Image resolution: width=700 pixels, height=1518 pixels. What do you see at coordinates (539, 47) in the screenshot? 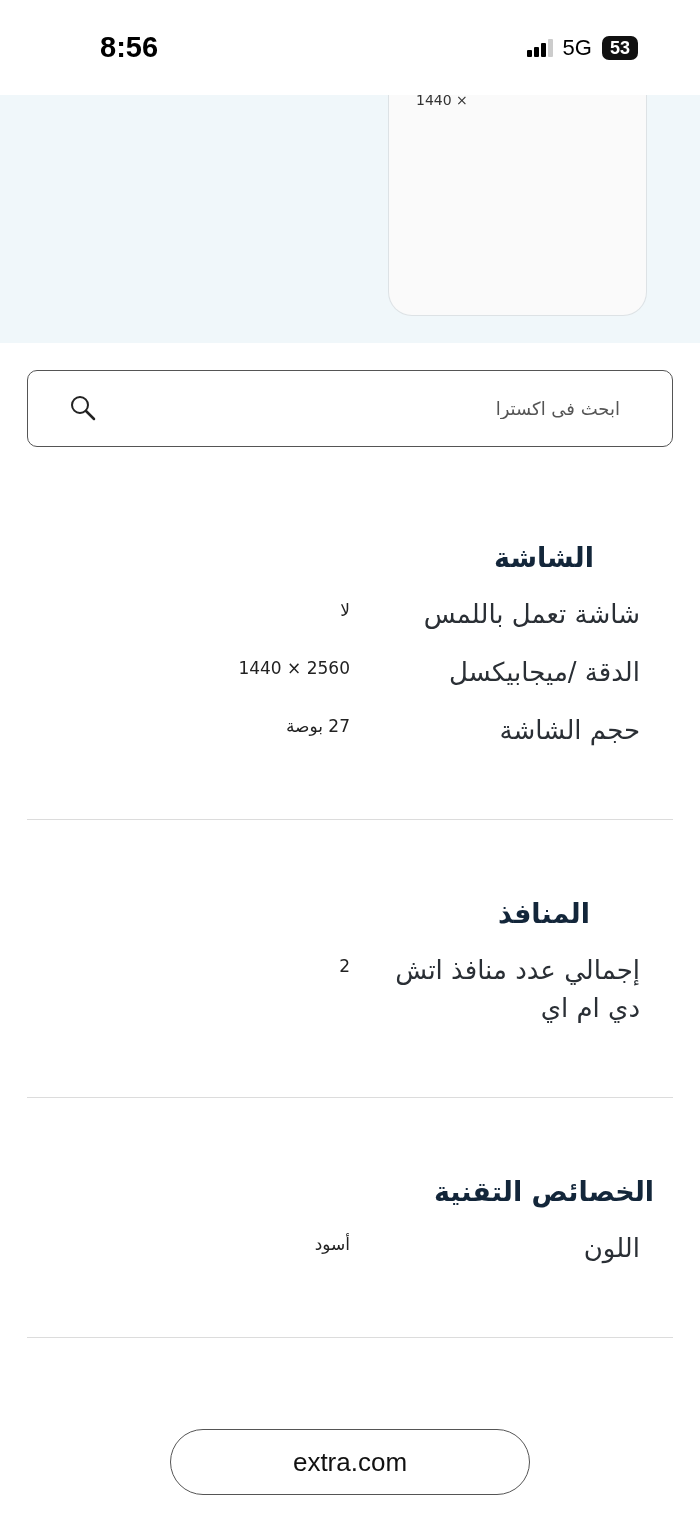
I see `signal-icon` at bounding box center [539, 47].